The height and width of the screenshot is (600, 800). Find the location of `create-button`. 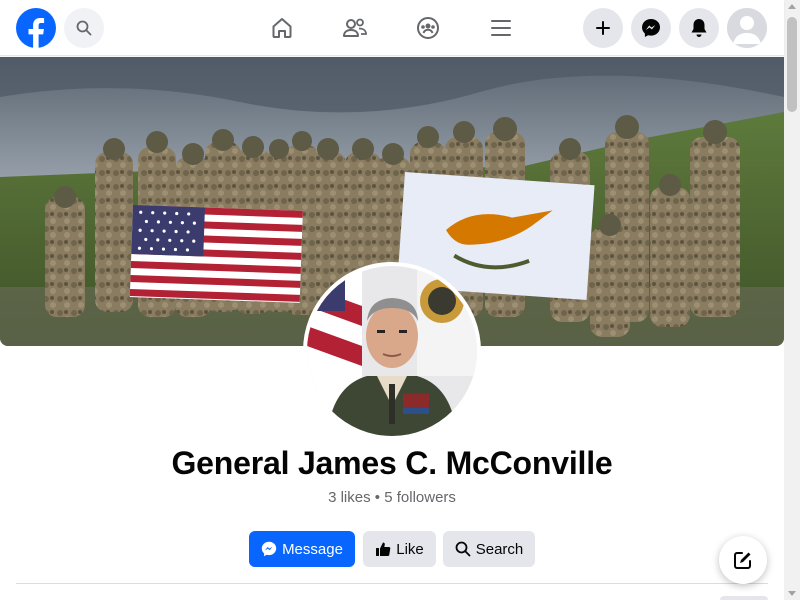

create-button is located at coordinates (603, 28).